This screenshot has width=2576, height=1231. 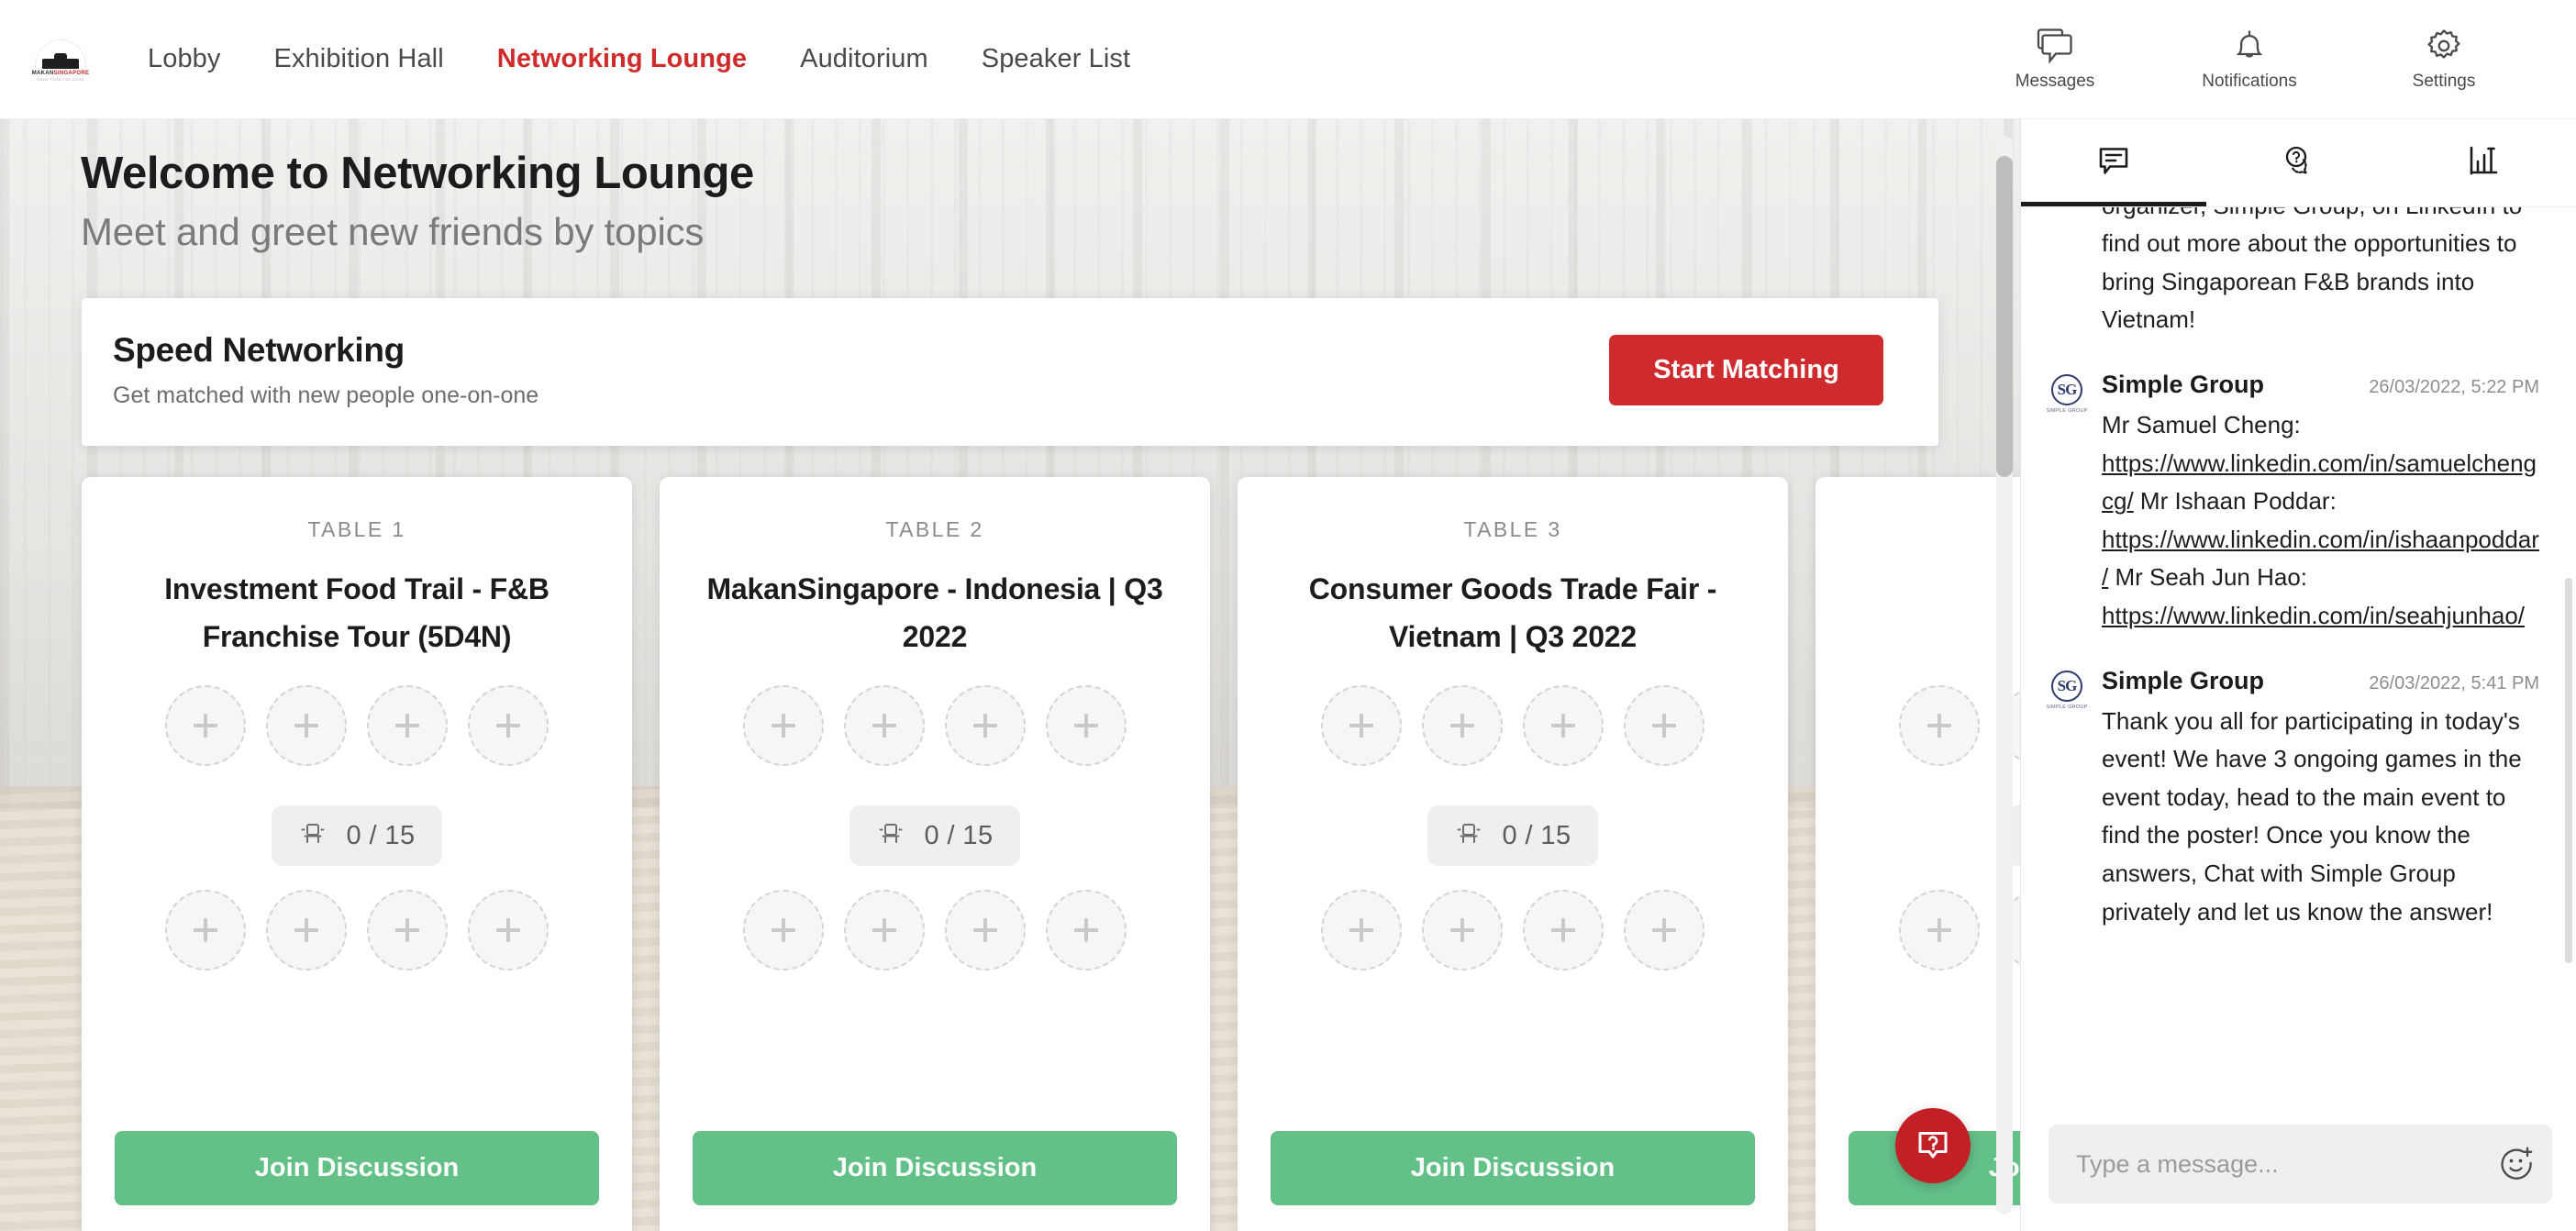 I want to click on help-button, so click(x=1933, y=1145).